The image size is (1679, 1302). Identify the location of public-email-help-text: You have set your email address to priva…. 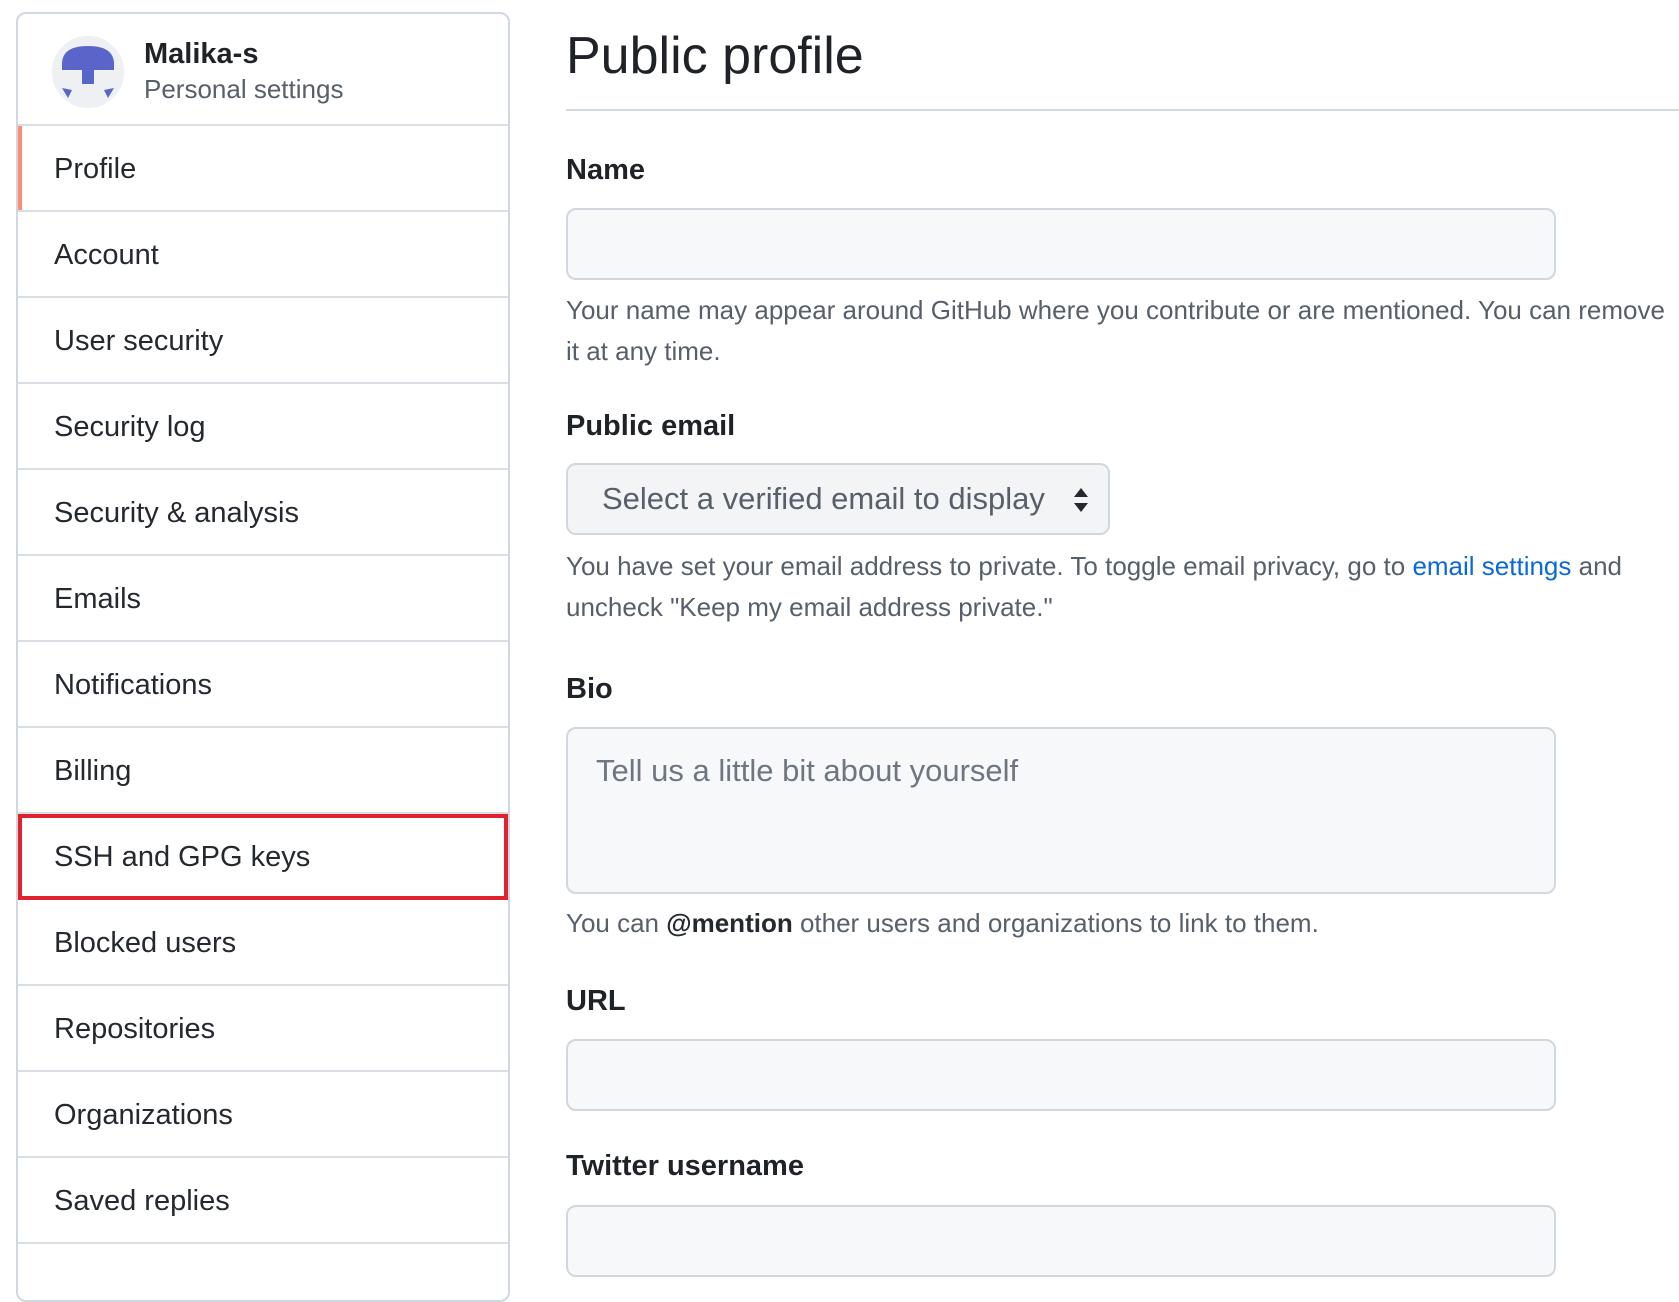
(1121, 587).